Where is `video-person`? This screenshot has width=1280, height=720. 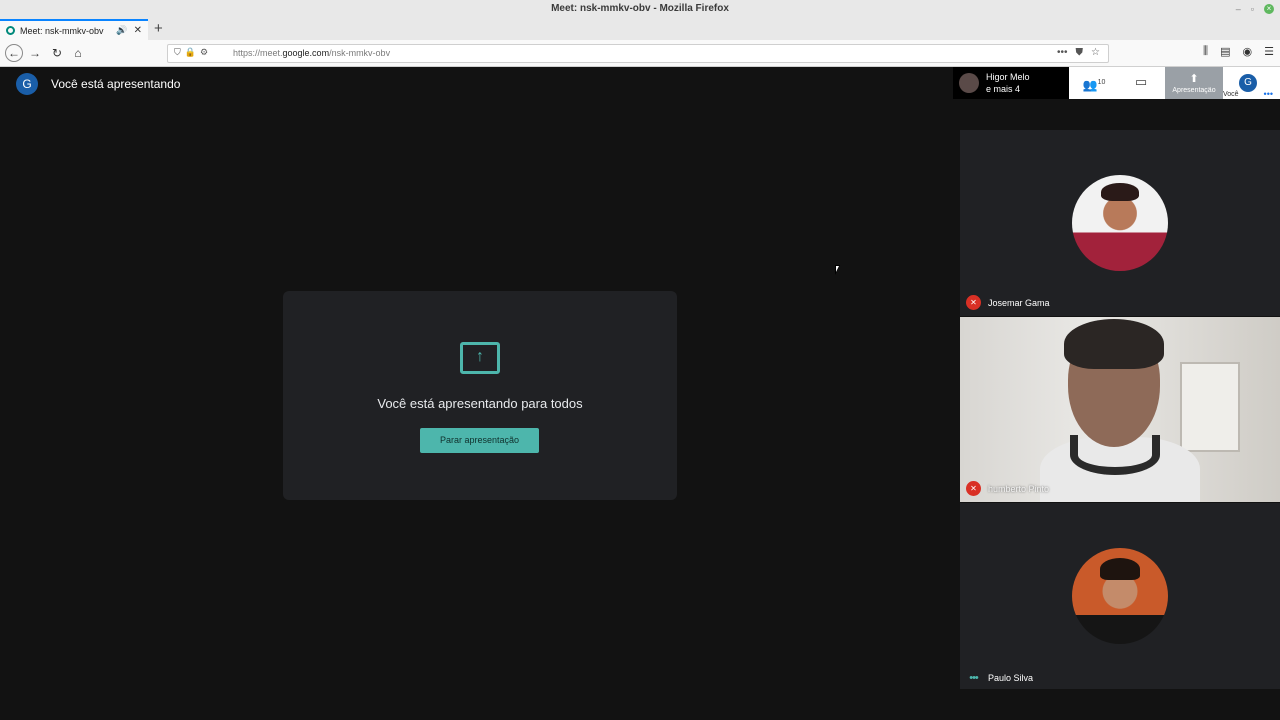 video-person is located at coordinates (1120, 409).